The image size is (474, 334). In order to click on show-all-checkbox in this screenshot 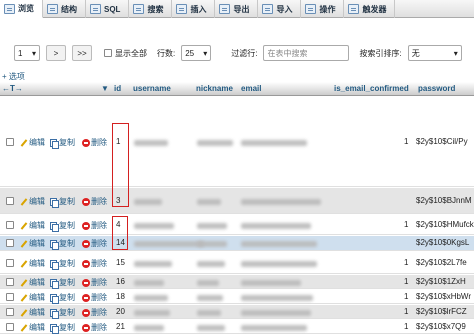, I will do `click(108, 53)`.